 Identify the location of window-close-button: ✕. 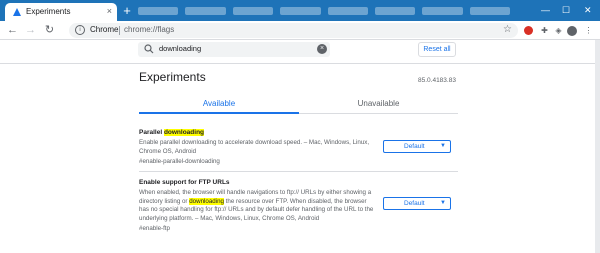
(588, 10).